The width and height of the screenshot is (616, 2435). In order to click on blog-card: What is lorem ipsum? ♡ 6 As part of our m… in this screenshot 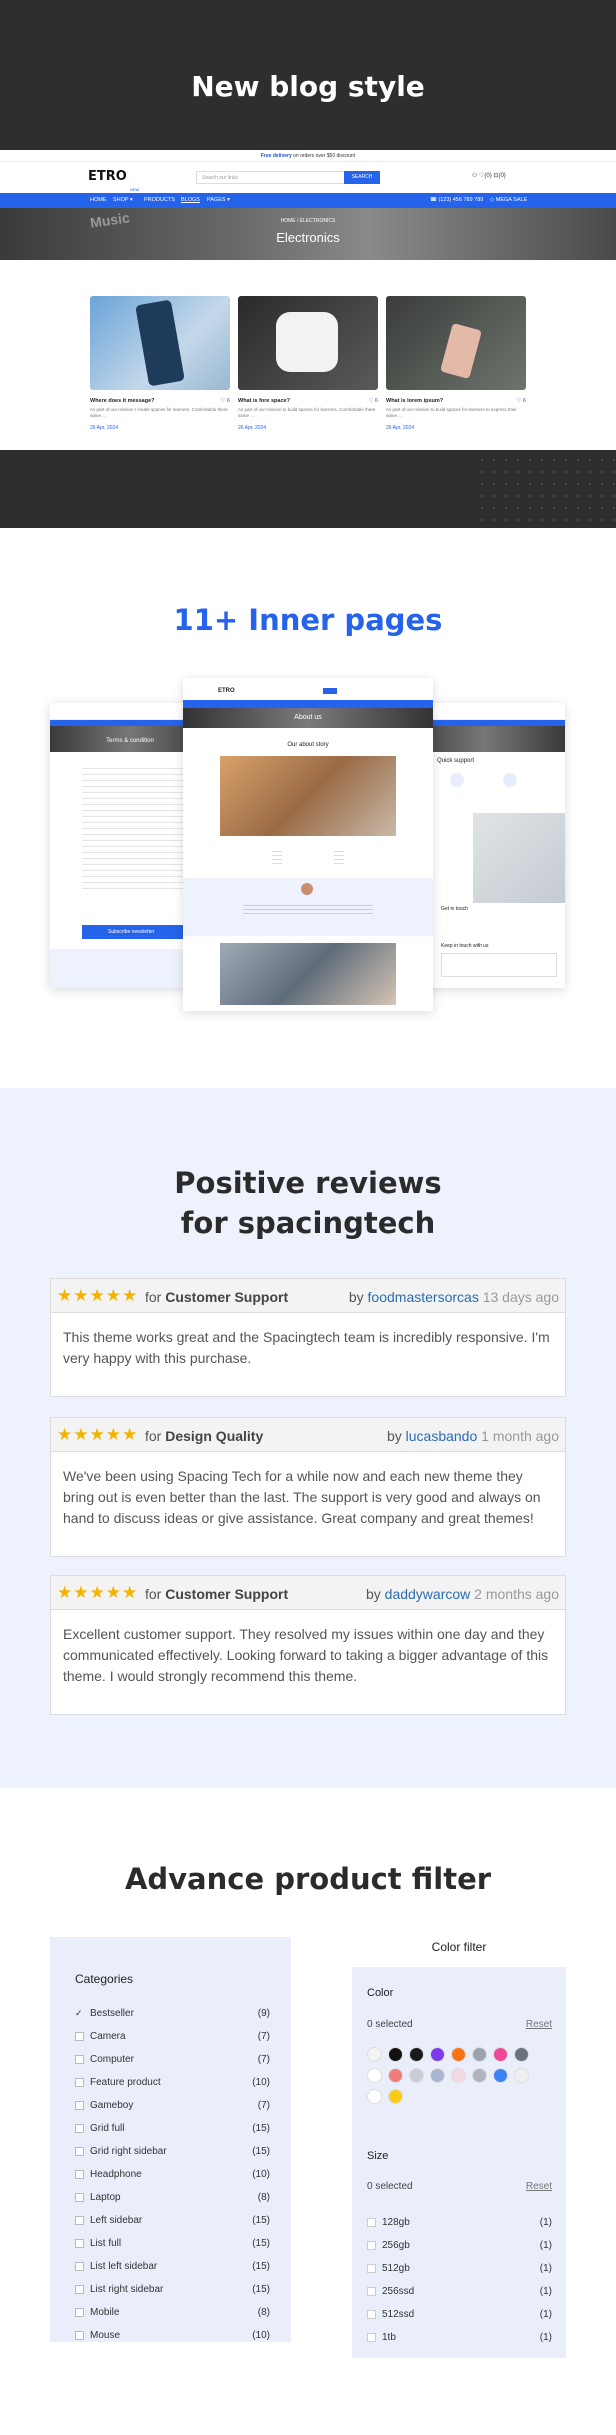, I will do `click(456, 363)`.